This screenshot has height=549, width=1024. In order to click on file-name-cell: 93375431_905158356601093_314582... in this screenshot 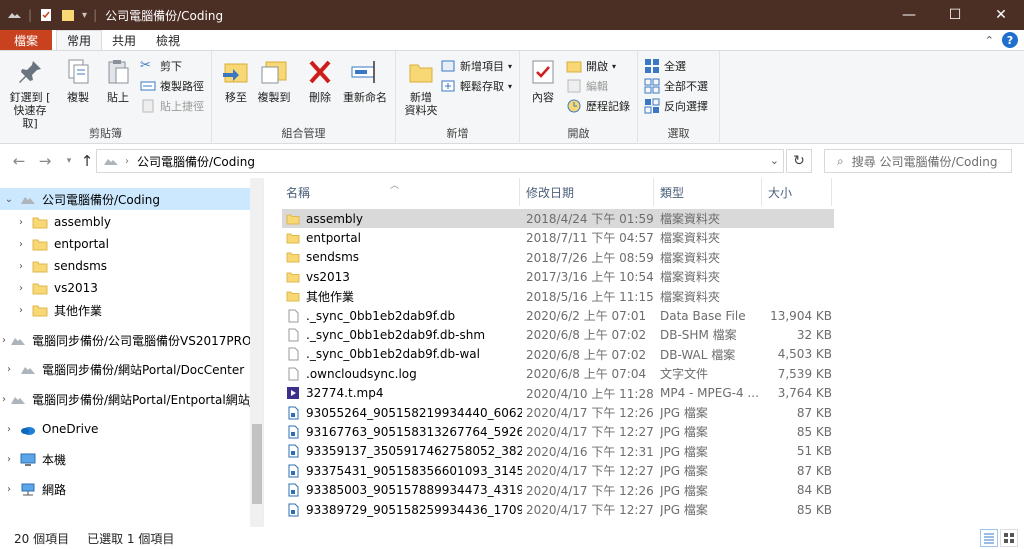, I will do `click(404, 470)`.